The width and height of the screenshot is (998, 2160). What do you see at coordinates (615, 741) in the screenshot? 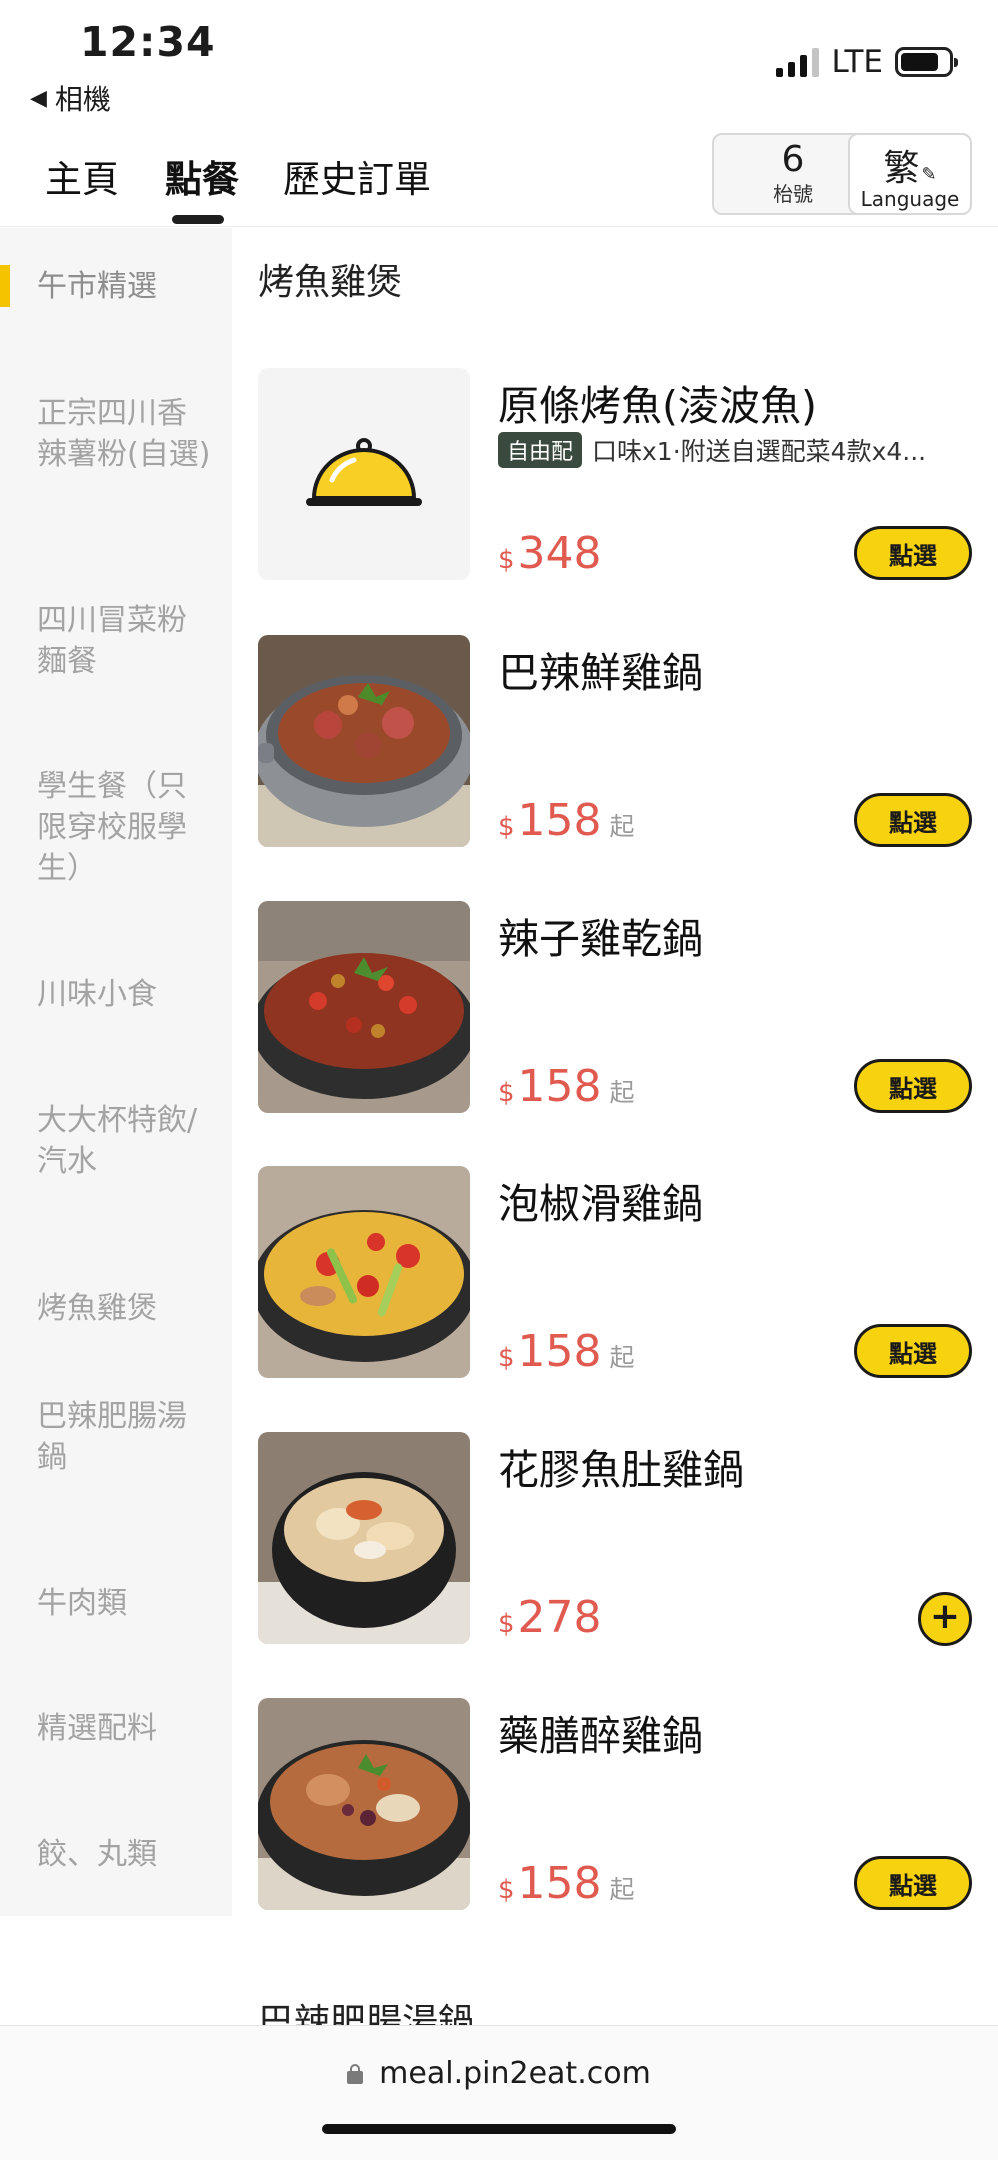
I see `menu-item: 巴辣鮮雞鍋 $ 158 起 點選` at bounding box center [615, 741].